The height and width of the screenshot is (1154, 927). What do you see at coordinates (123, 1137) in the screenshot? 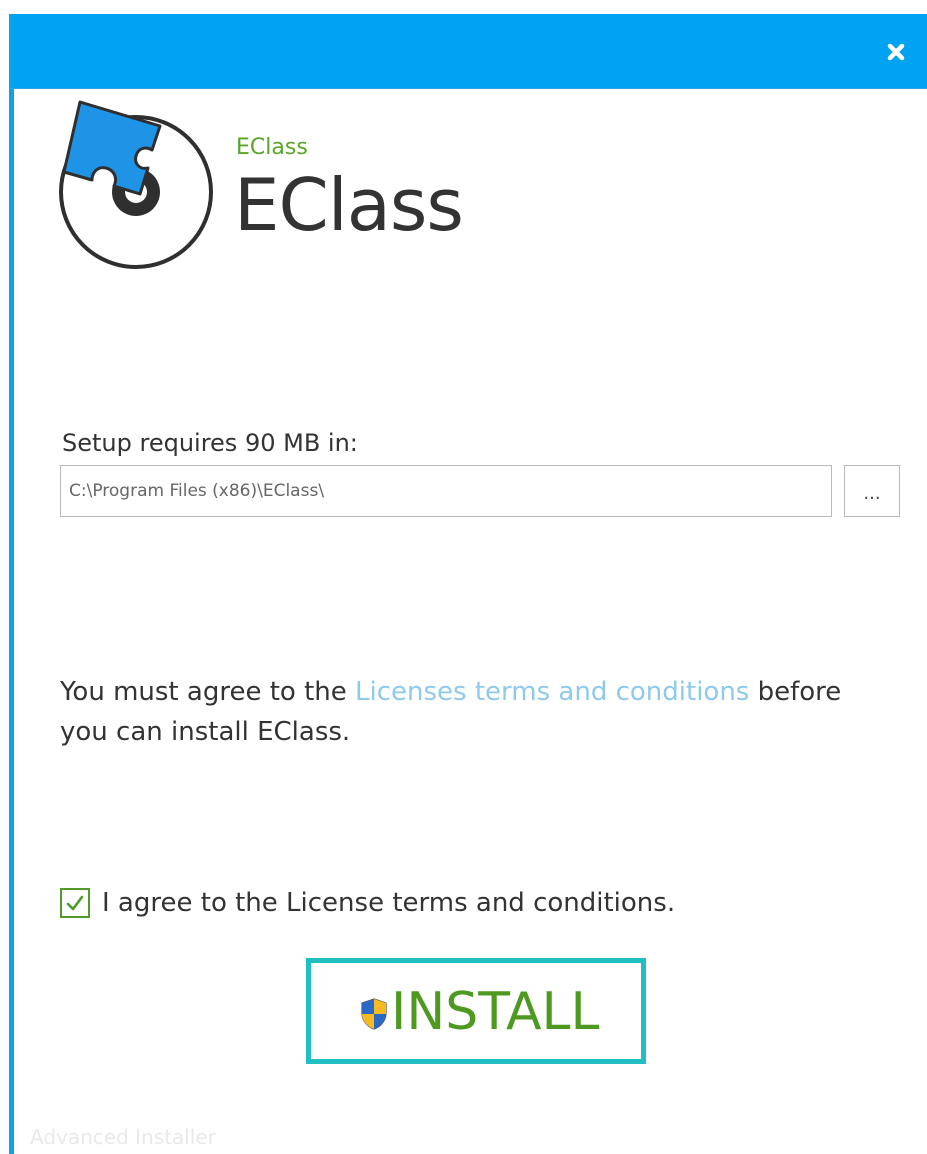
I see `footer-branding: Advanced Installer` at bounding box center [123, 1137].